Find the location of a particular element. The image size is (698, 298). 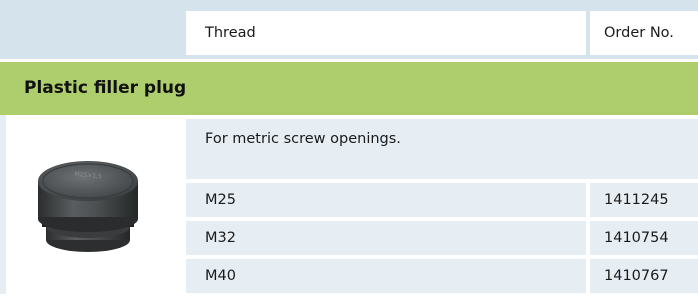

table-row-thread: M32 is located at coordinates (386, 238).